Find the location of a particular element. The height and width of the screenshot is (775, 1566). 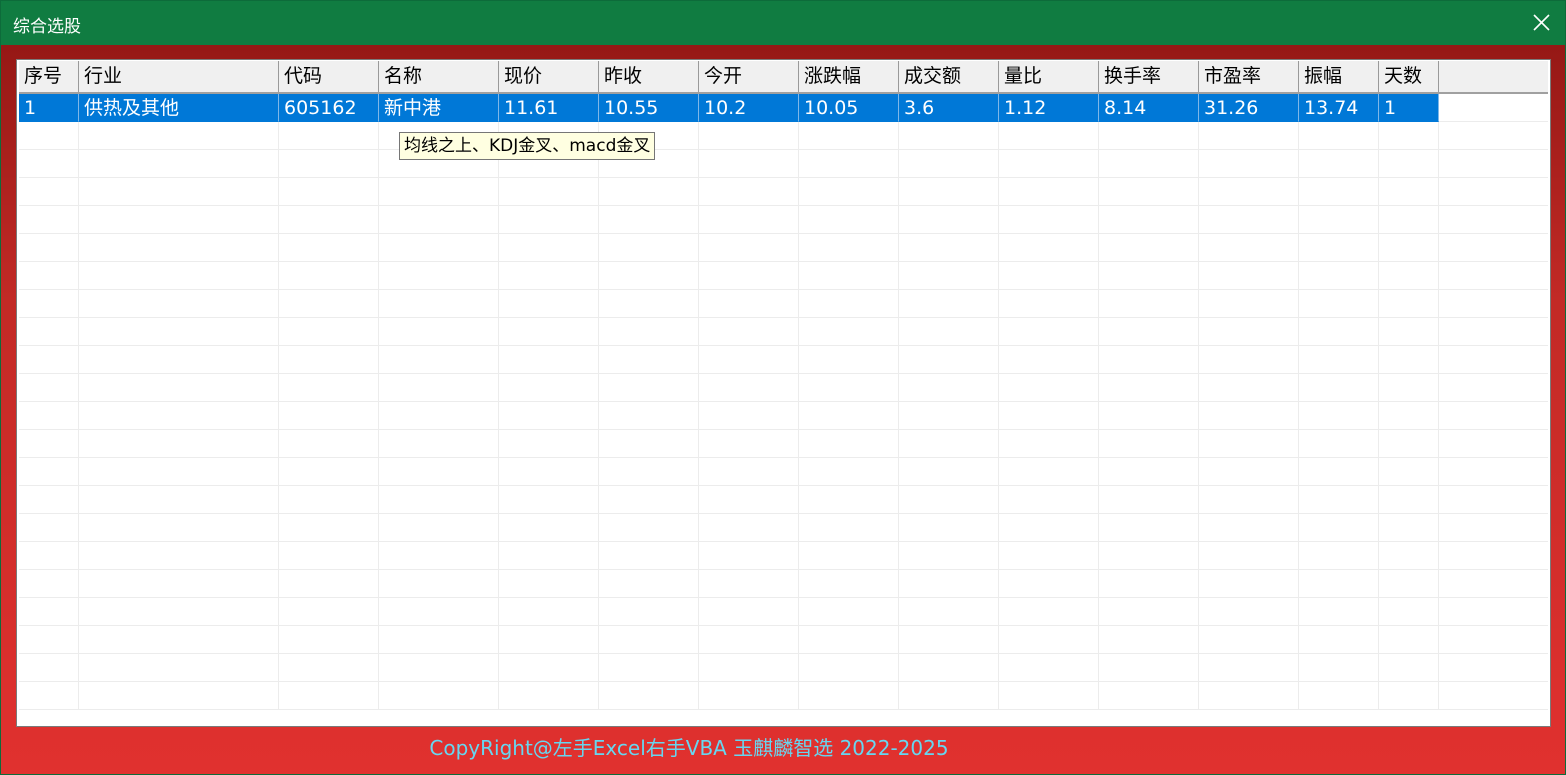

cell-prev-close: 10.55 is located at coordinates (649, 108).